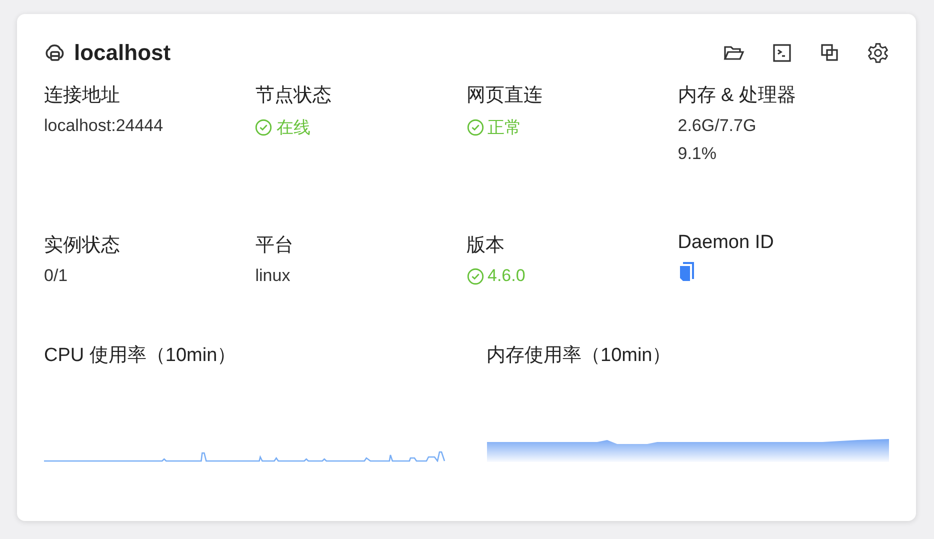 This screenshot has height=539, width=934. Describe the element at coordinates (122, 53) in the screenshot. I see `node-title: localhost` at that location.